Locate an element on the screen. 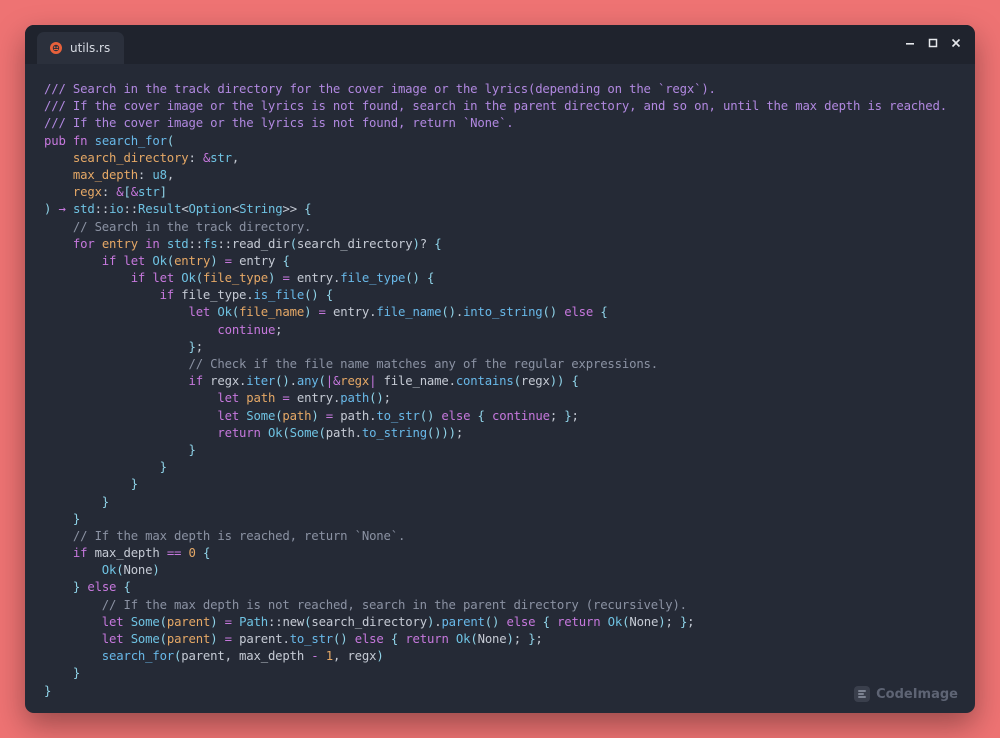 The image size is (1000, 738). code-token: fs is located at coordinates (210, 243).